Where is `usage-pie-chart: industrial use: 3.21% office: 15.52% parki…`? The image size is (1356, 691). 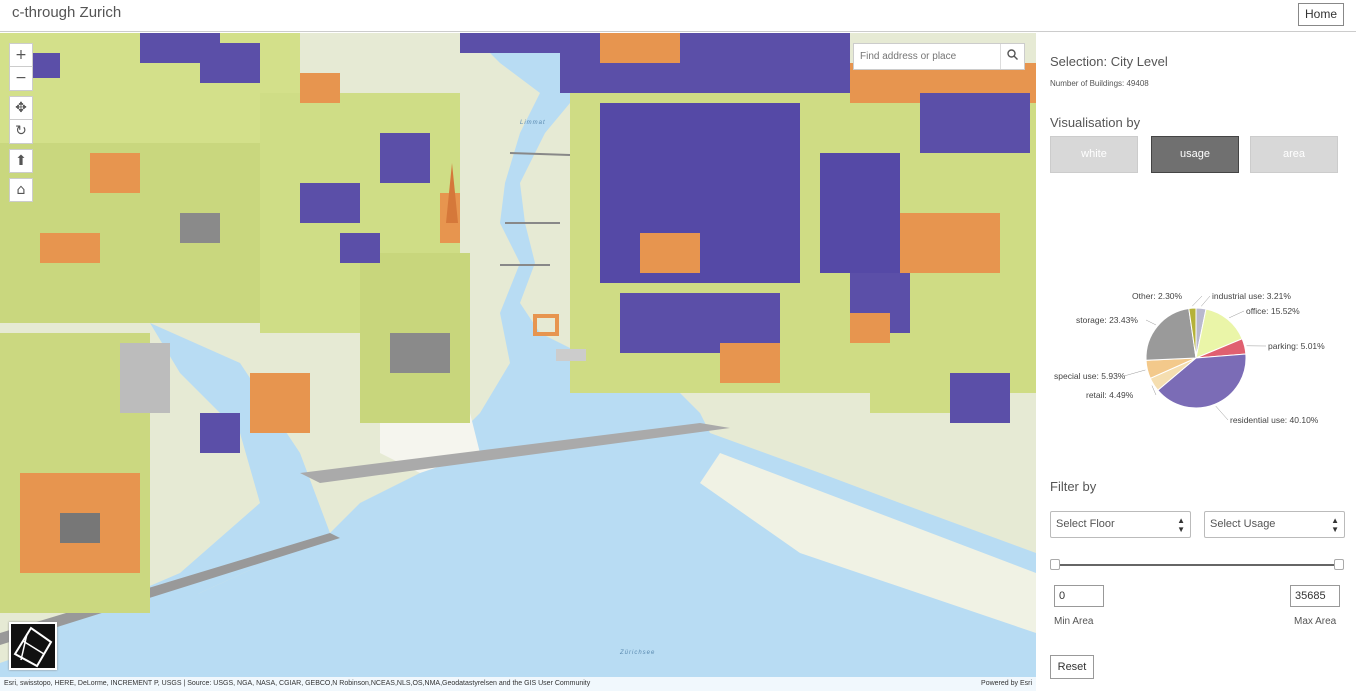
usage-pie-chart: industrial use: 3.21% office: 15.52% parki… is located at coordinates (1196, 363).